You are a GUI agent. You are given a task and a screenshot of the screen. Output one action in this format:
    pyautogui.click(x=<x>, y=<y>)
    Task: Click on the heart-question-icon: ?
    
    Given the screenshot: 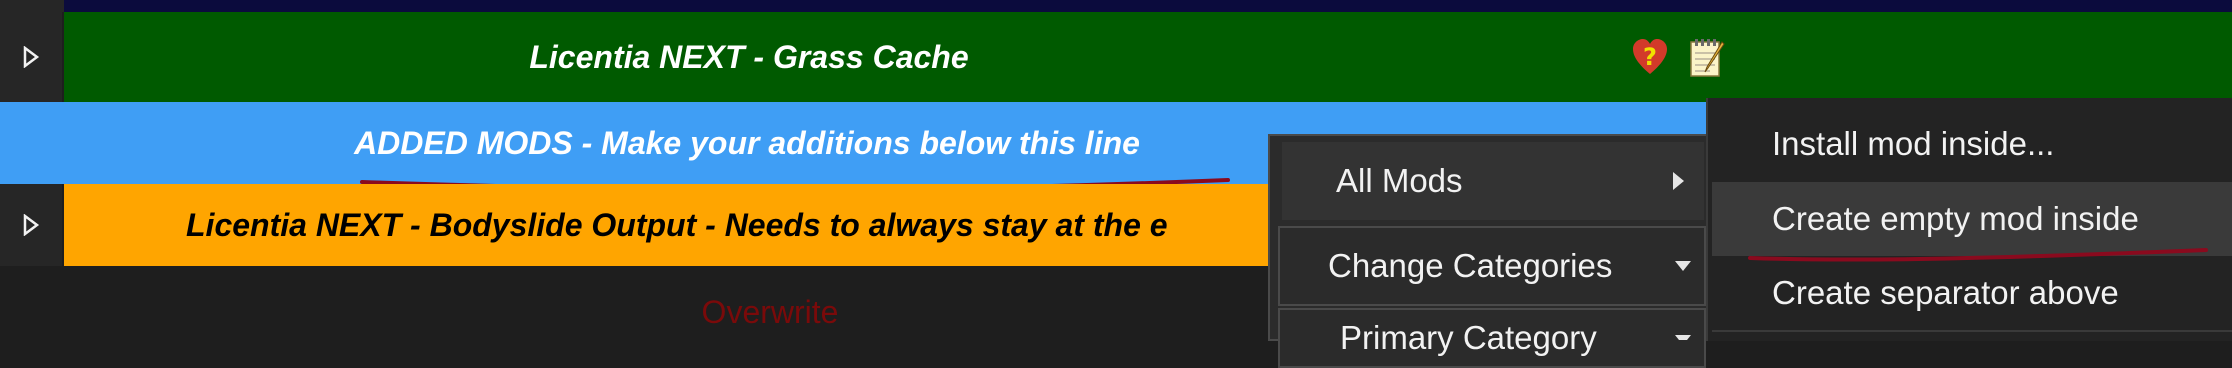 What is the action you would take?
    pyautogui.click(x=1650, y=58)
    